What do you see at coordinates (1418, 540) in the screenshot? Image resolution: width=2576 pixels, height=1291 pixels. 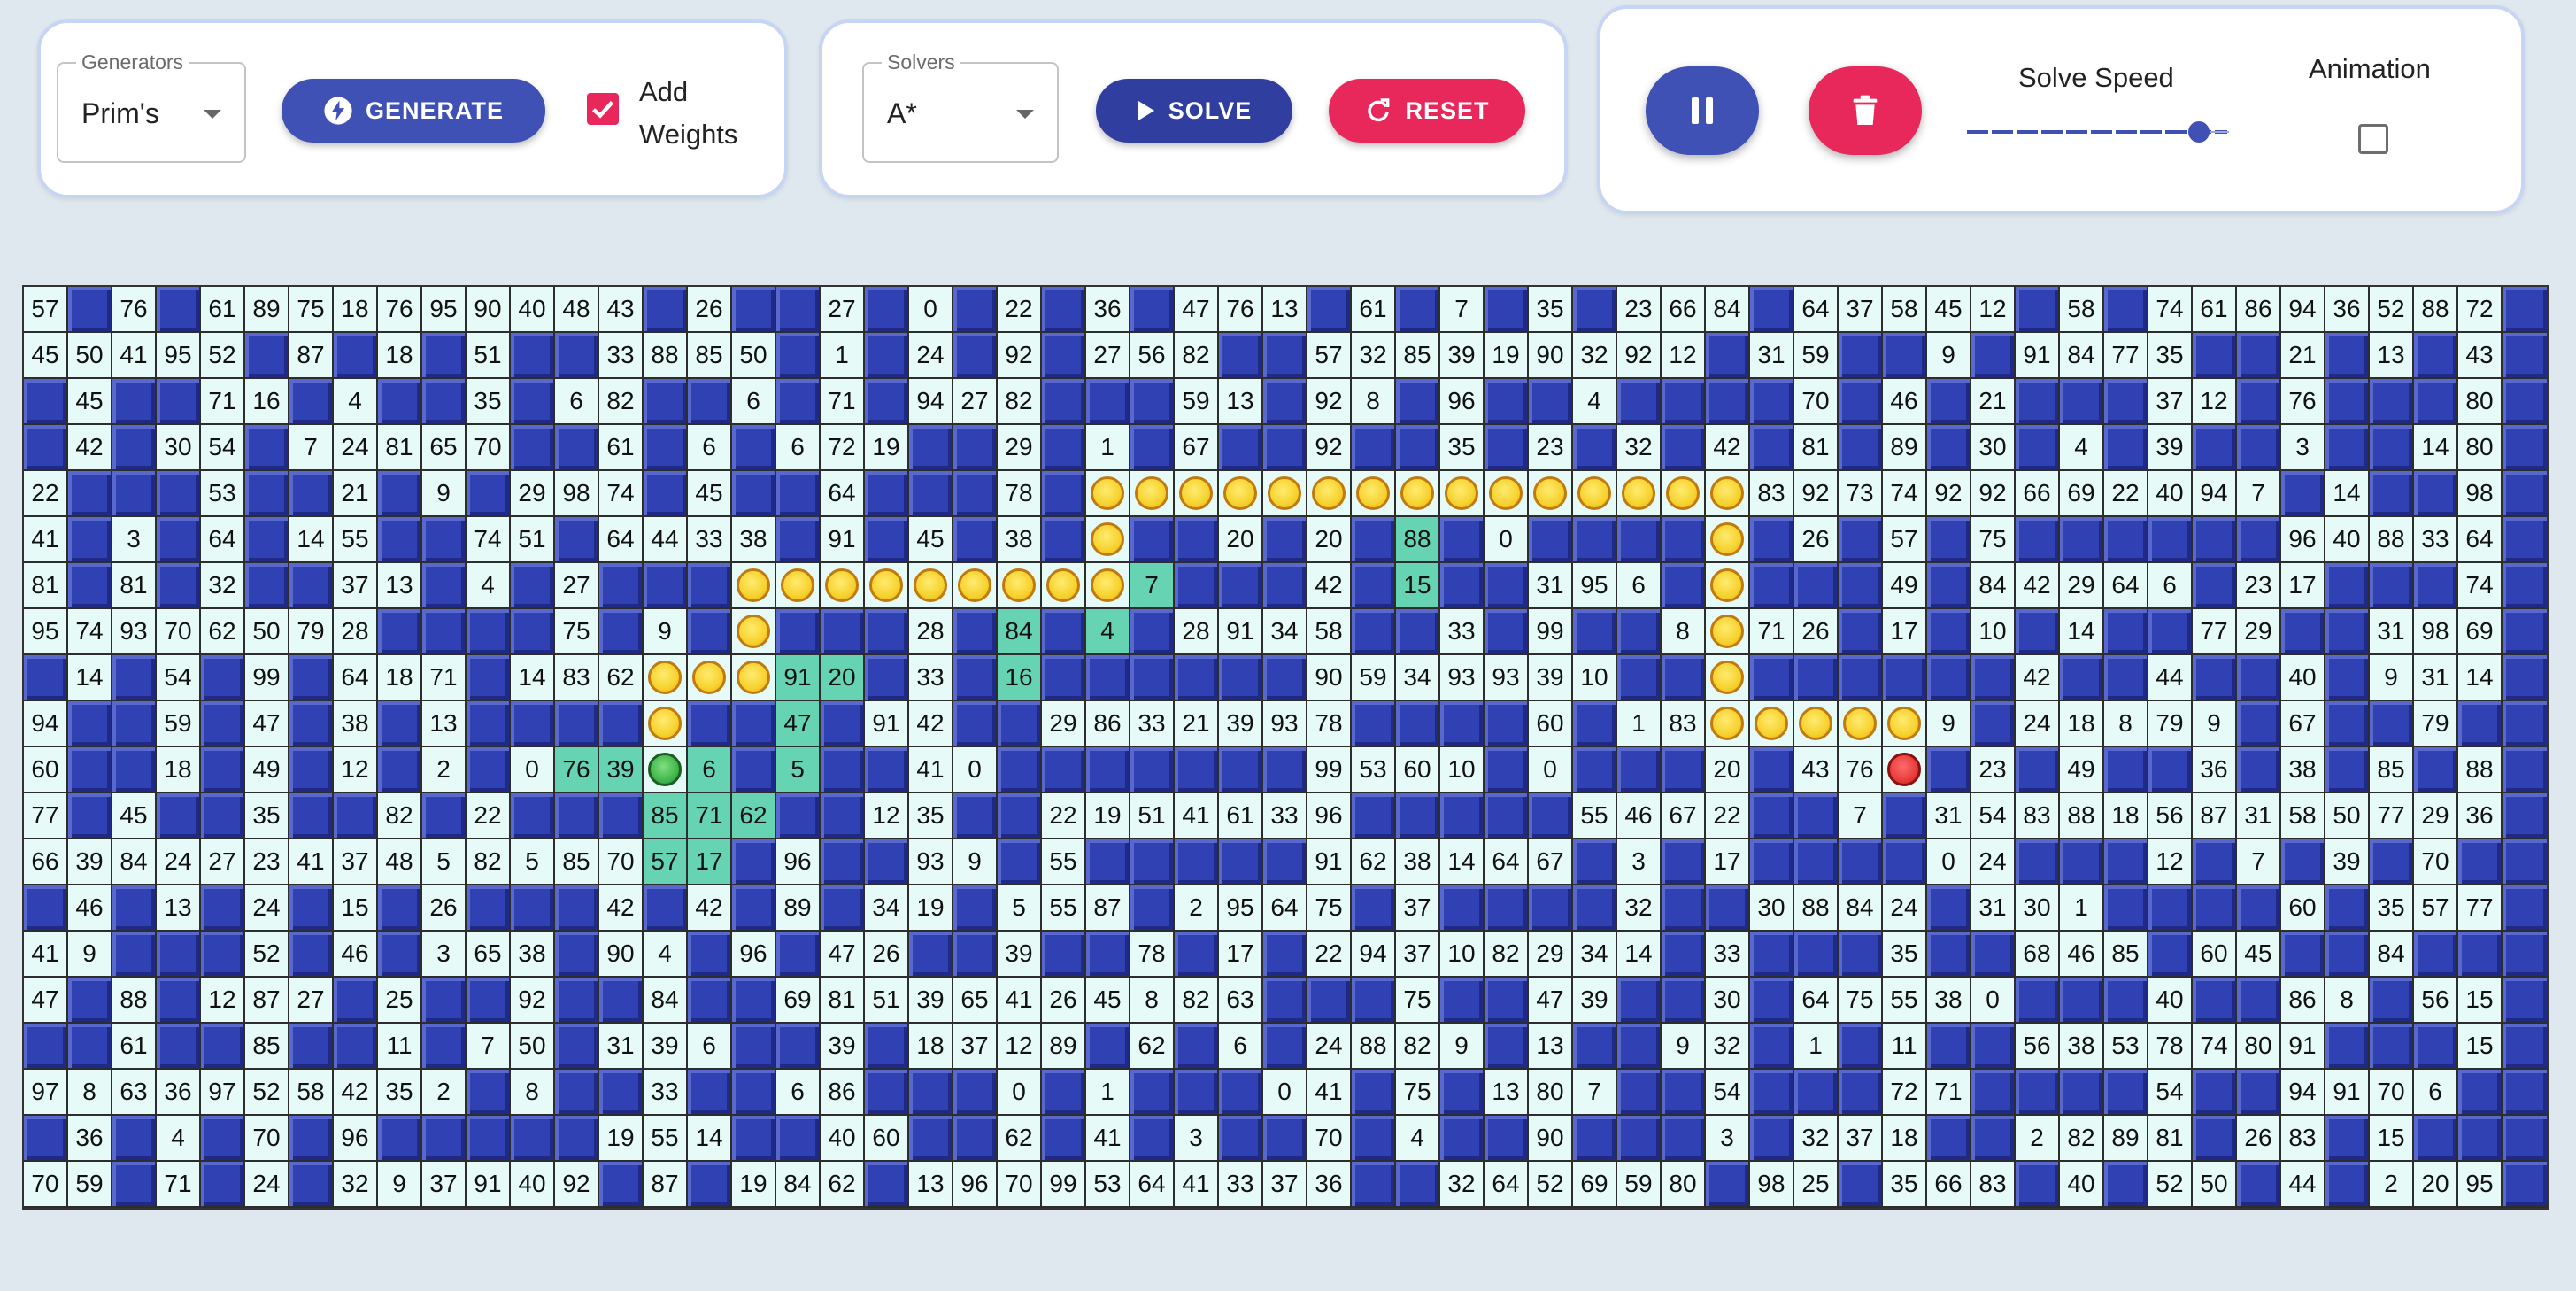 I see `visited-cell: 88` at bounding box center [1418, 540].